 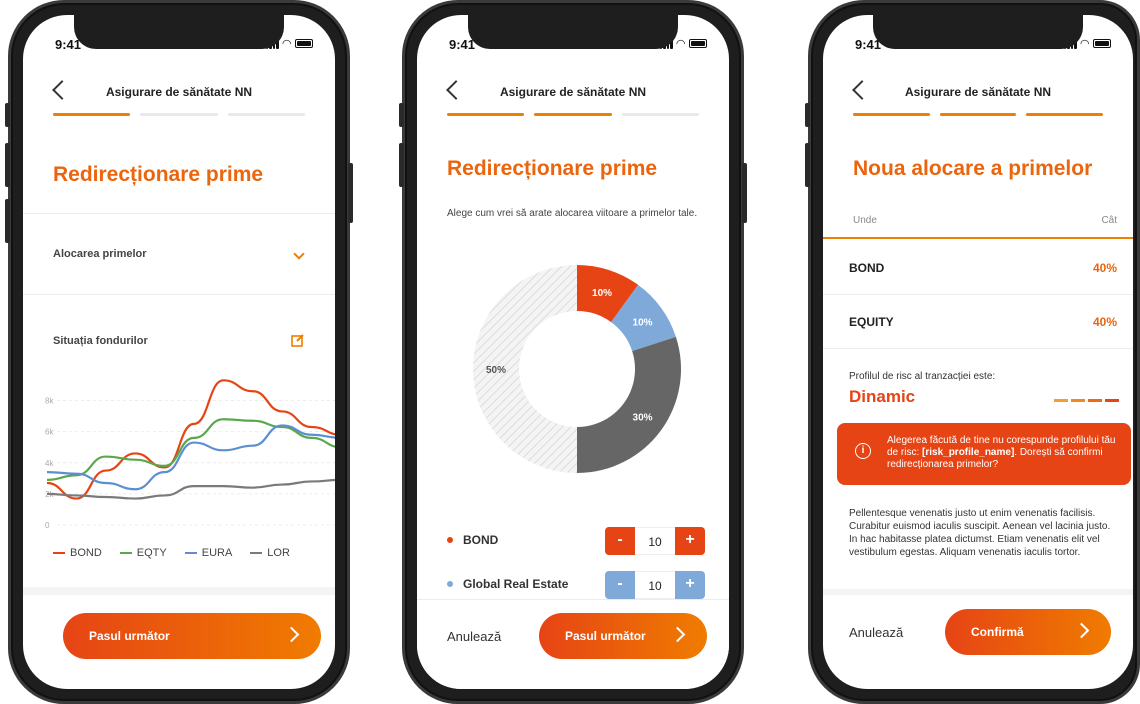 What do you see at coordinates (496, 370) in the screenshot?
I see `donut-slice-label: 50%` at bounding box center [496, 370].